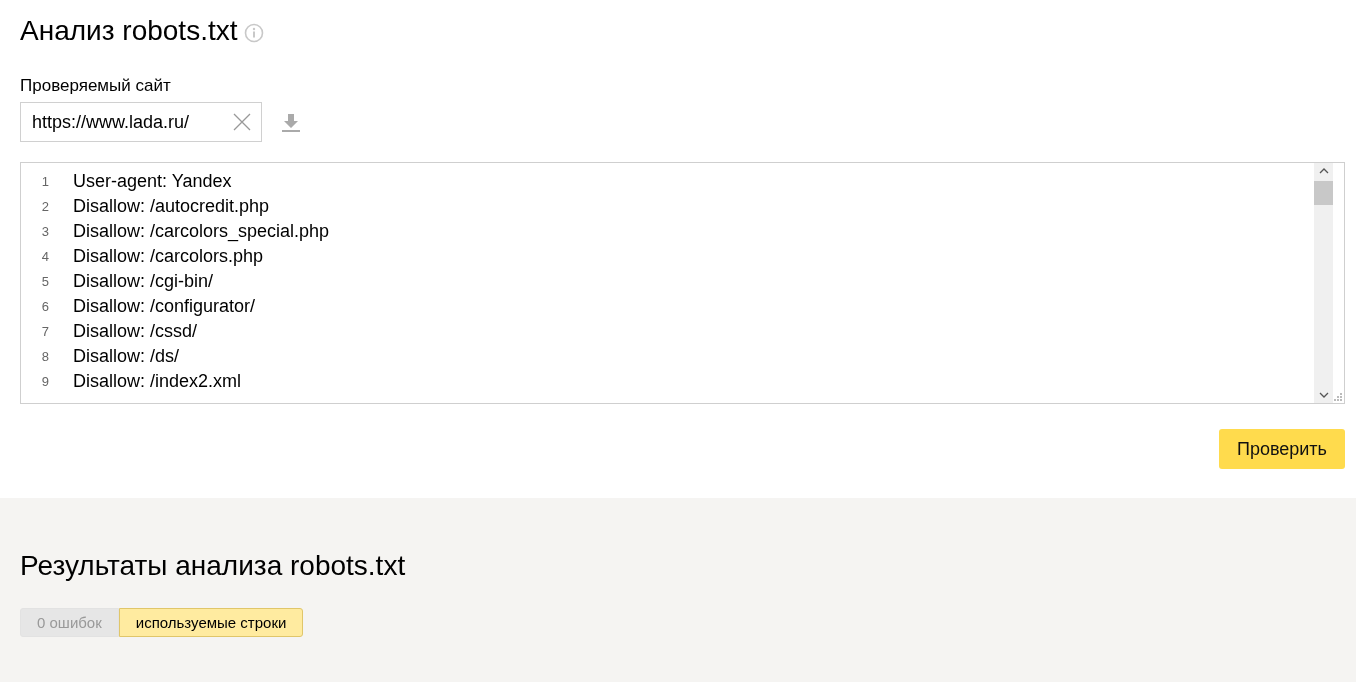 This screenshot has height=682, width=1356. Describe the element at coordinates (1281, 449) in the screenshot. I see `check-button: Проверить` at that location.